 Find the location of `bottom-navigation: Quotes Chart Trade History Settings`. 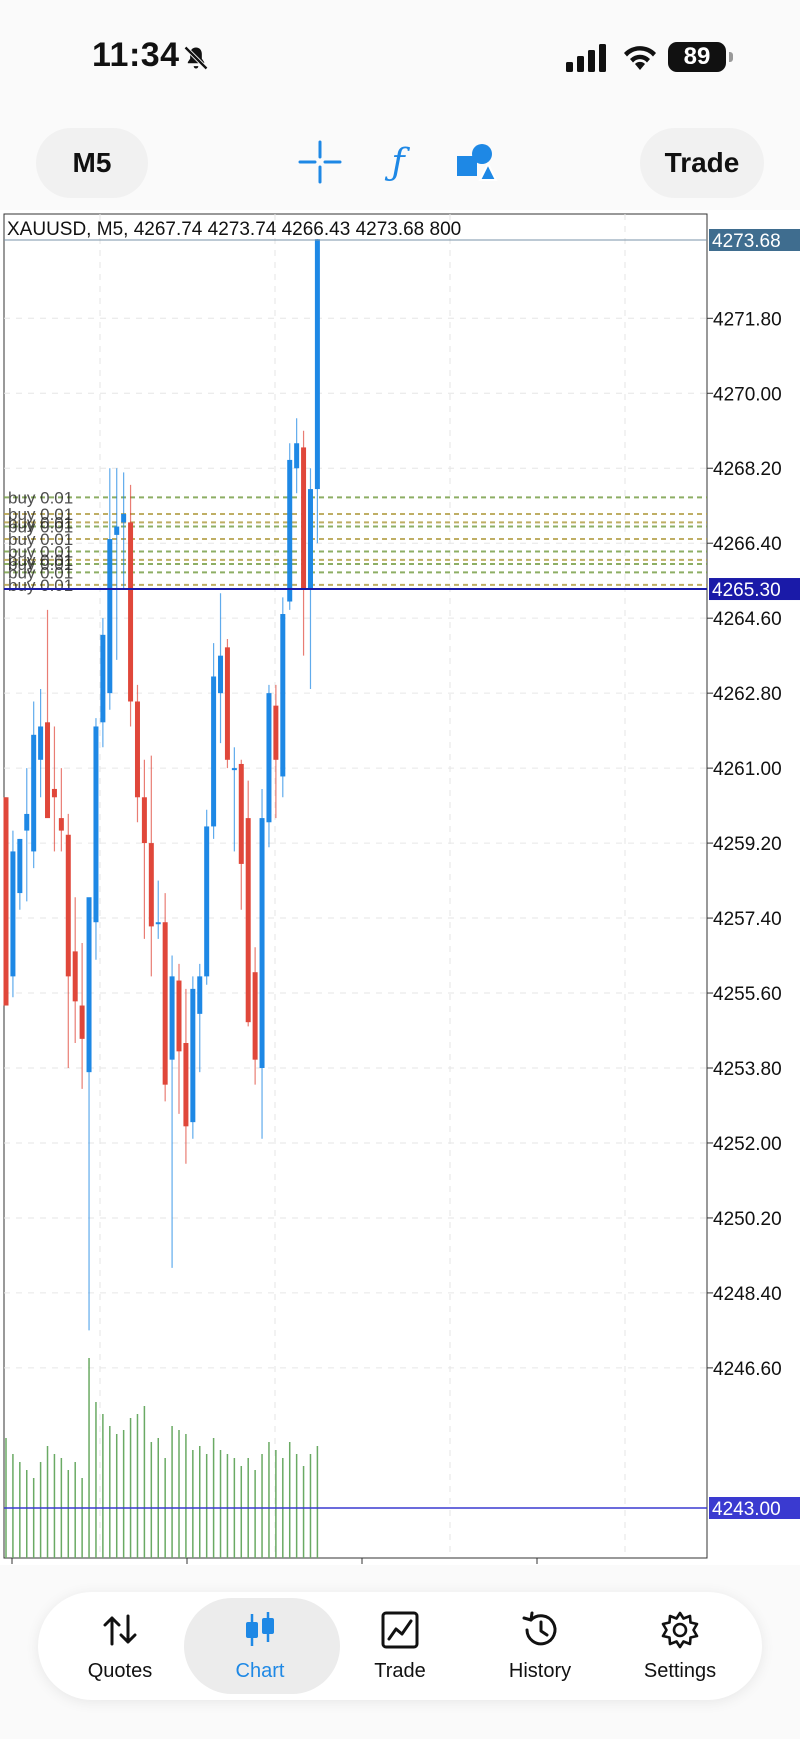

bottom-navigation: Quotes Chart Trade History Settings is located at coordinates (400, 1646).